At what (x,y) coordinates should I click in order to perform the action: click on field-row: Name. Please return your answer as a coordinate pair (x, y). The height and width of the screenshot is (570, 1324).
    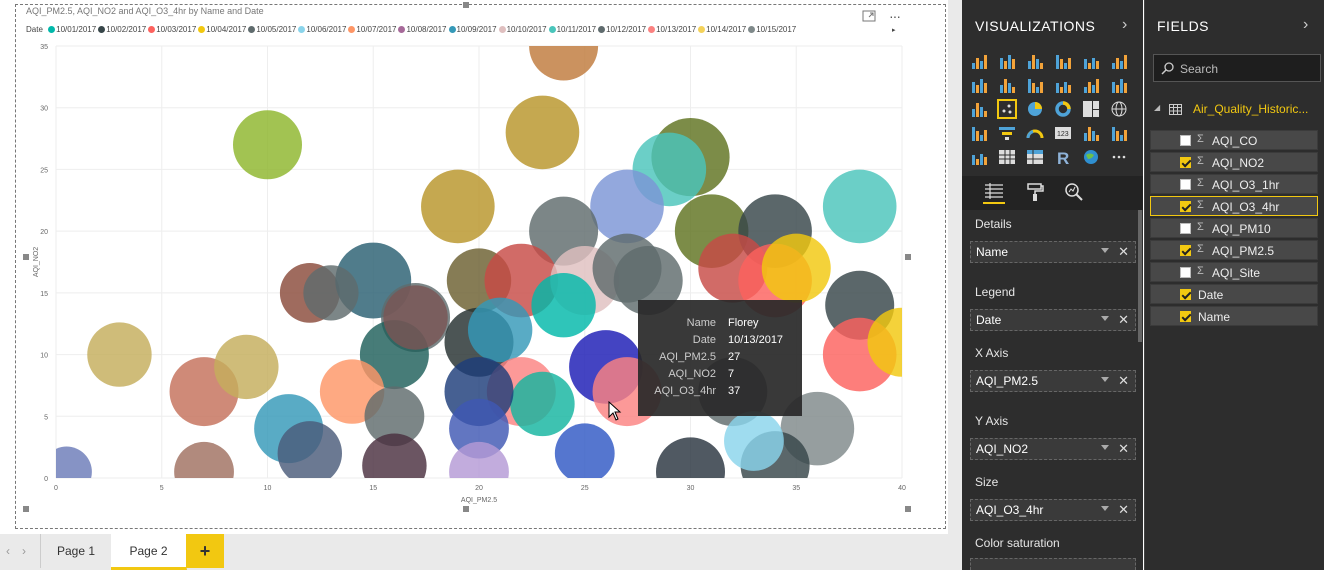
    Looking at the image, I should click on (1234, 316).